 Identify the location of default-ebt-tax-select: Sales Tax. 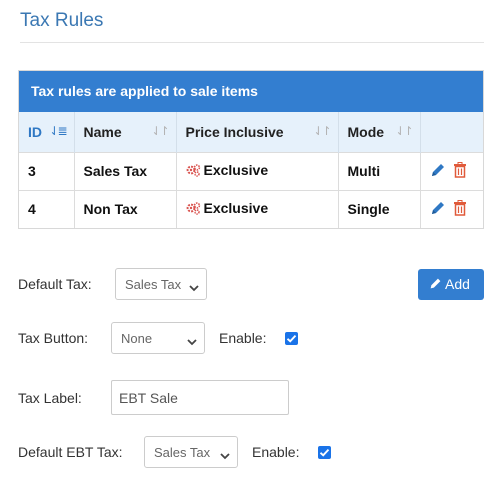
(191, 452).